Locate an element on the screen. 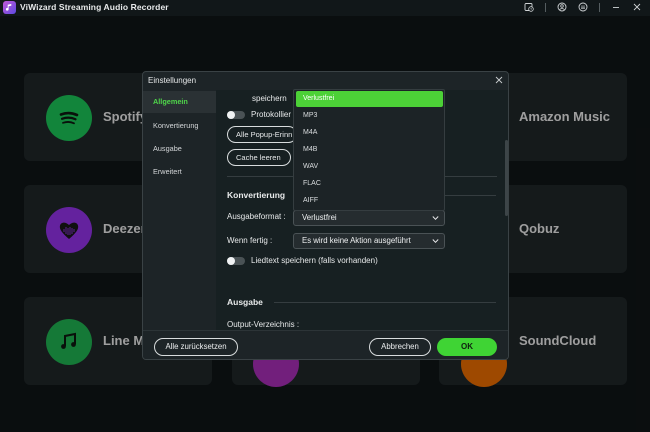 This screenshot has width=650, height=432. title-bar: ViWizard Streaming Audio Recorder is located at coordinates (325, 8).